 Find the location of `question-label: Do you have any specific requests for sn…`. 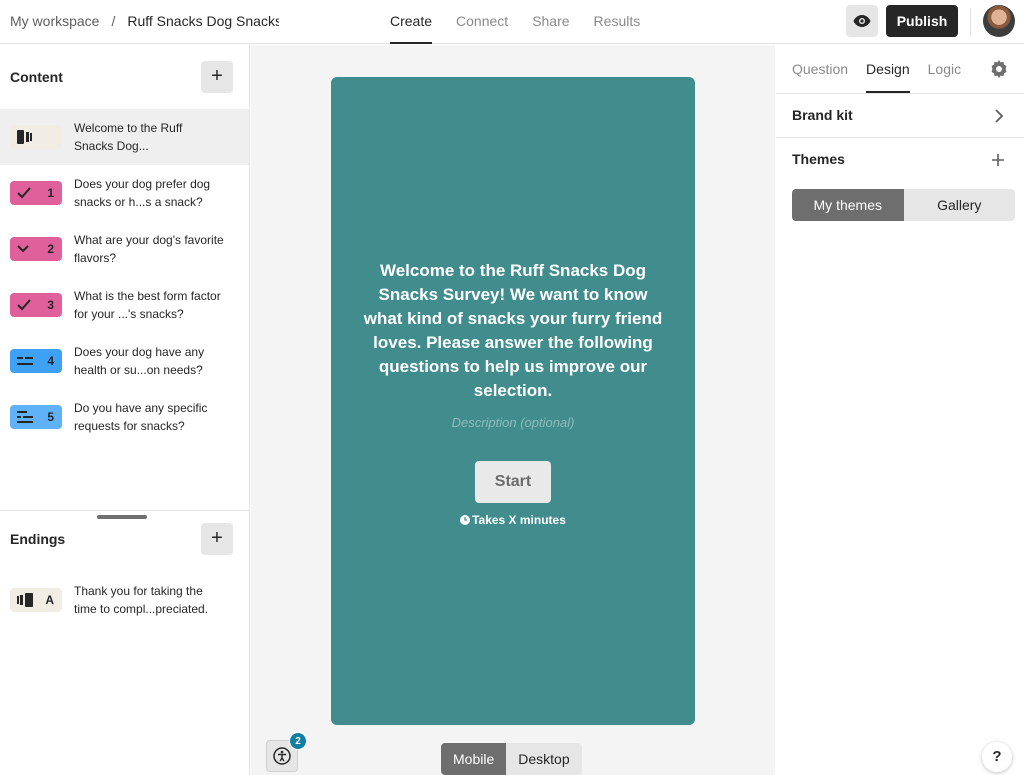

question-label: Do you have any specific requests for sn… is located at coordinates (141, 417).